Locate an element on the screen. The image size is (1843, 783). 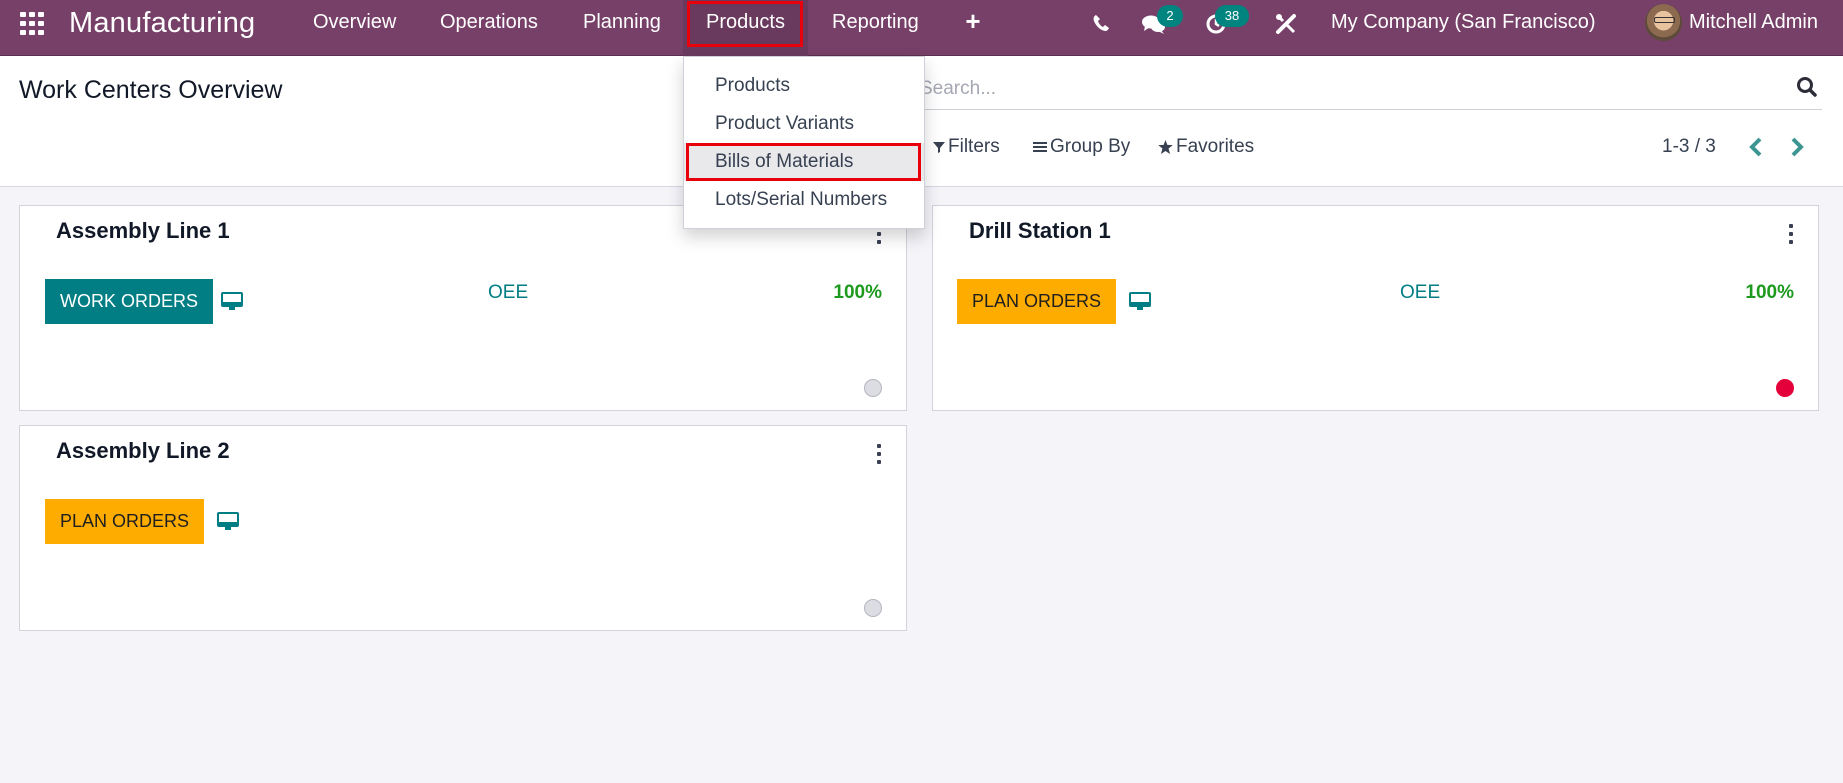
dropdown-item-product-variants: Product Variants is located at coordinates (804, 124).